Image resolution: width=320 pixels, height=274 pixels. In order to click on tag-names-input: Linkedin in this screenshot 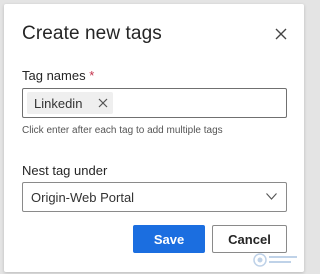, I will do `click(154, 103)`.